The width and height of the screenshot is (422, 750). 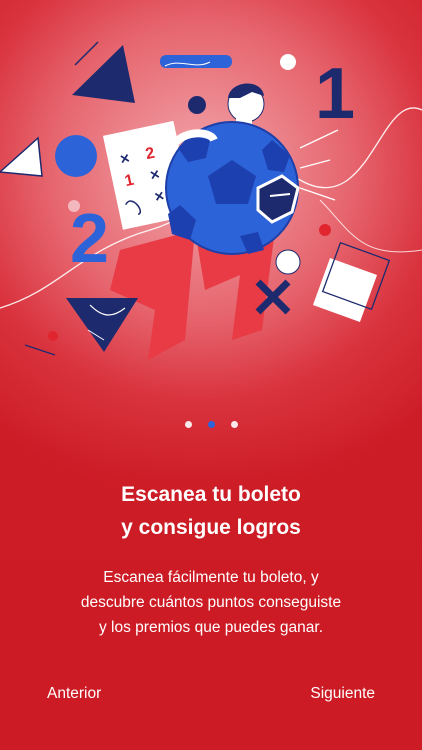 I want to click on red-small-dot, so click(x=53, y=336).